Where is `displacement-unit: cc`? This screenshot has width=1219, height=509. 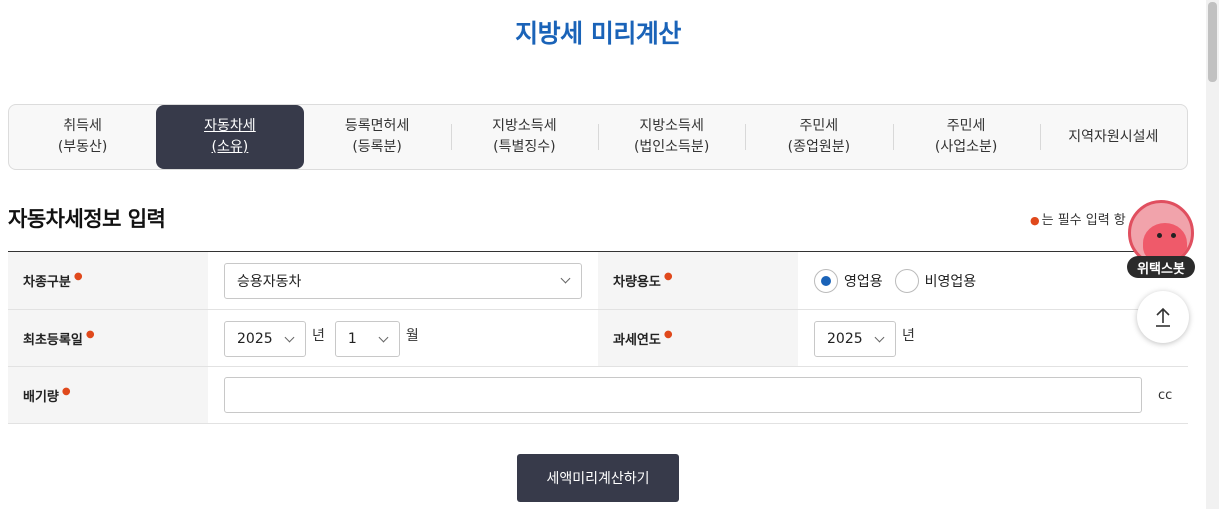 displacement-unit: cc is located at coordinates (1165, 395).